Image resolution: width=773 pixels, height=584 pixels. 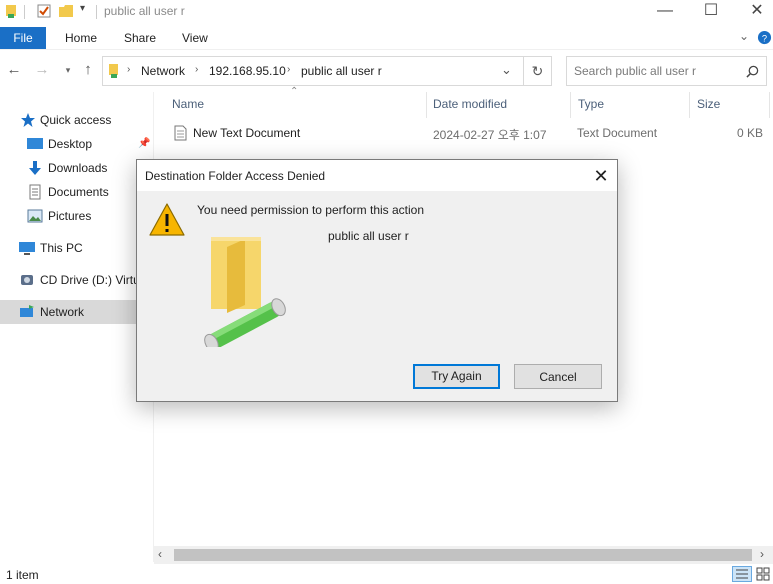 I want to click on network-icon, so click(x=27, y=311).